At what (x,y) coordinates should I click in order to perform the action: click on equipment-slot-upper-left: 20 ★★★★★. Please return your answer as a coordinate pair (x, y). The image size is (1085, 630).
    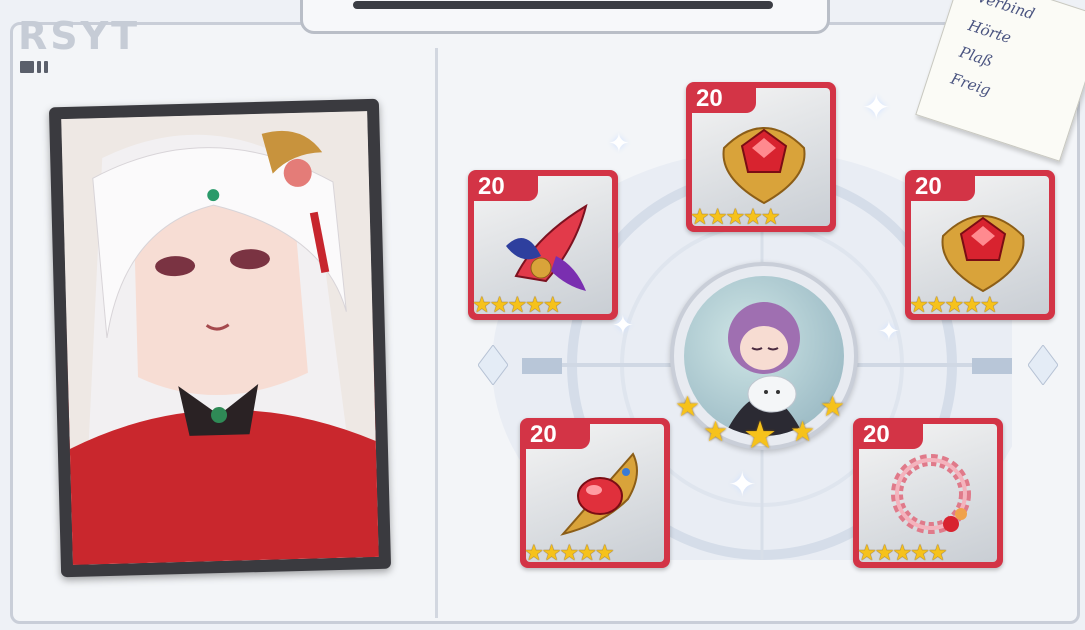
    Looking at the image, I should click on (543, 245).